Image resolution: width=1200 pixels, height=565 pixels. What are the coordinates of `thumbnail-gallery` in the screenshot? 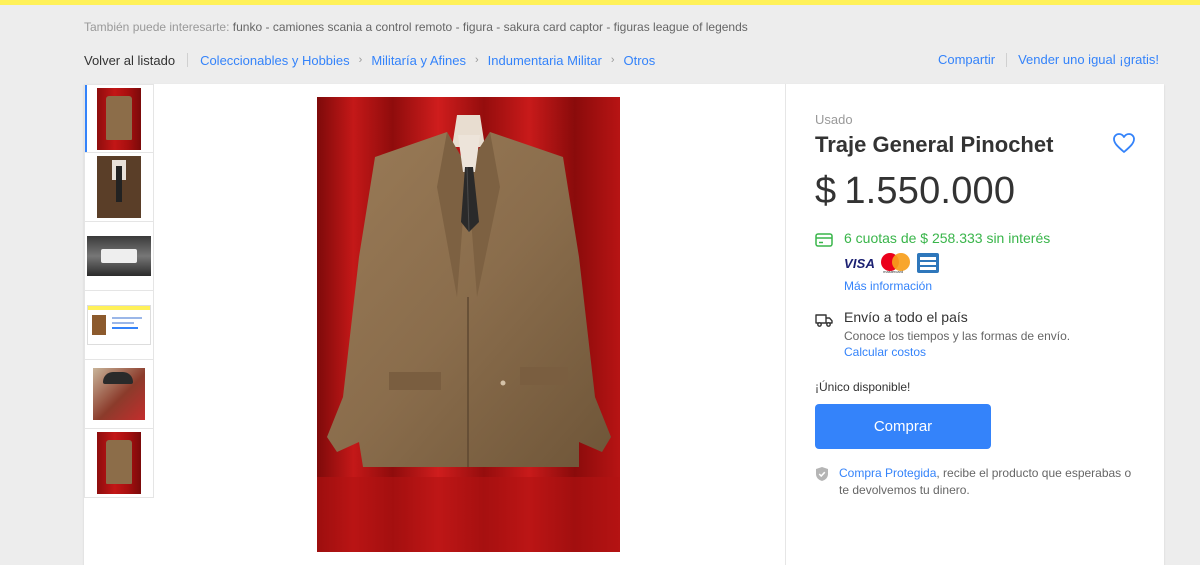 It's located at (119, 291).